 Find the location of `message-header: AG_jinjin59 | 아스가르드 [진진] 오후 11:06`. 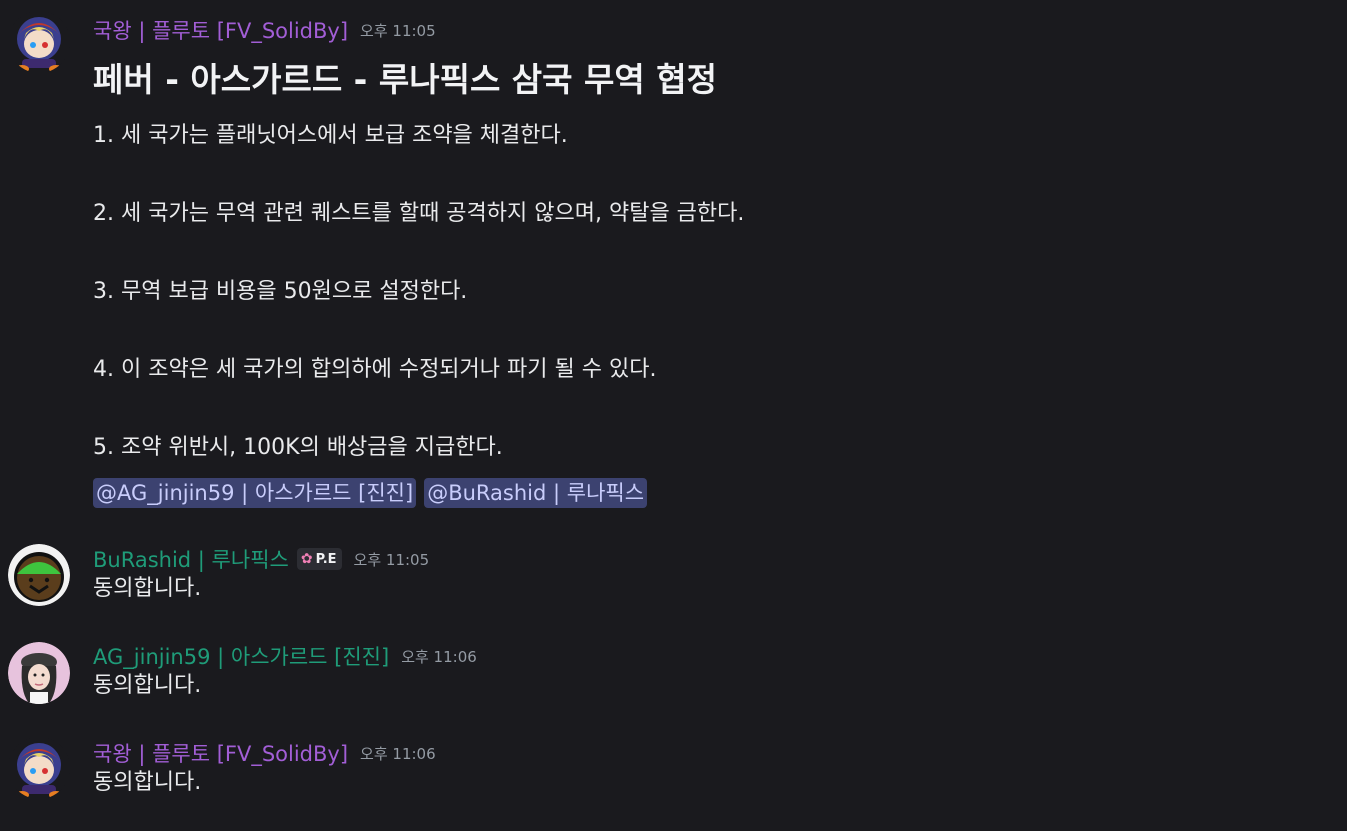

message-header: AG_jinjin59 | 아스가르드 [진진] 오후 11:06 is located at coordinates (285, 656).